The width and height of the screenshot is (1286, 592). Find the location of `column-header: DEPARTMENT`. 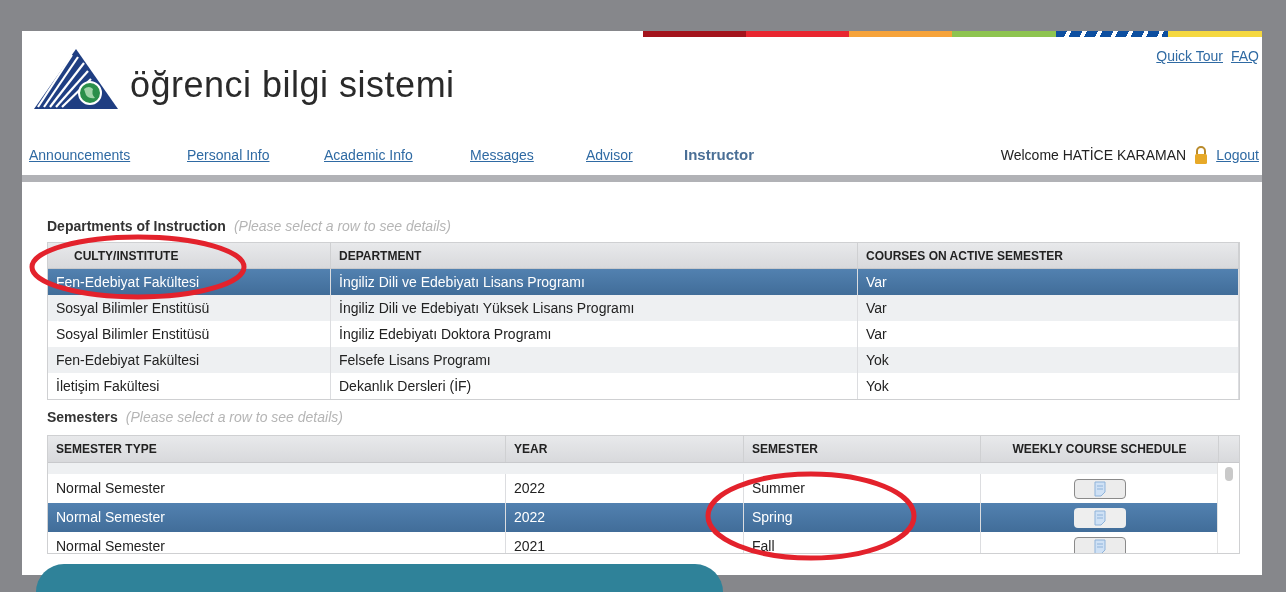

column-header: DEPARTMENT is located at coordinates (380, 255).